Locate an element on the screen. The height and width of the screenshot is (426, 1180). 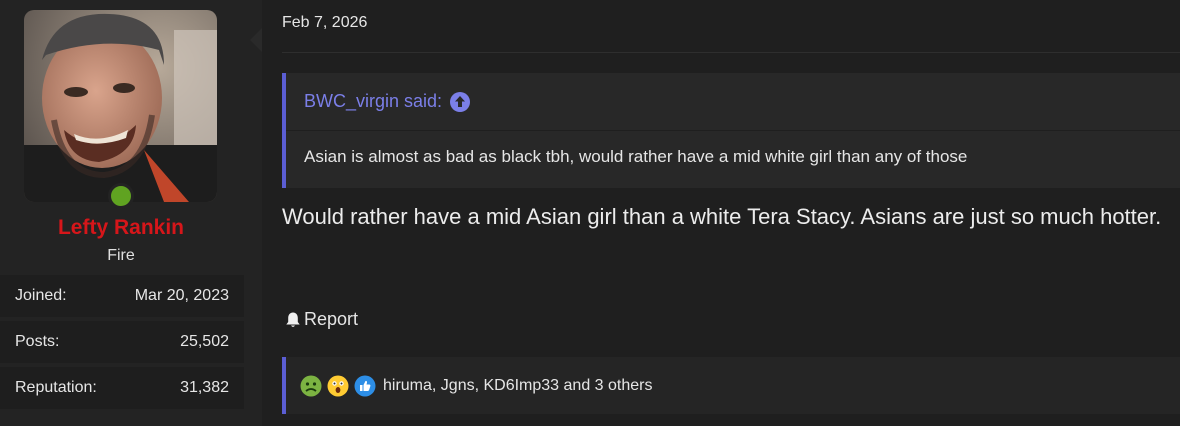
divider is located at coordinates (731, 52).